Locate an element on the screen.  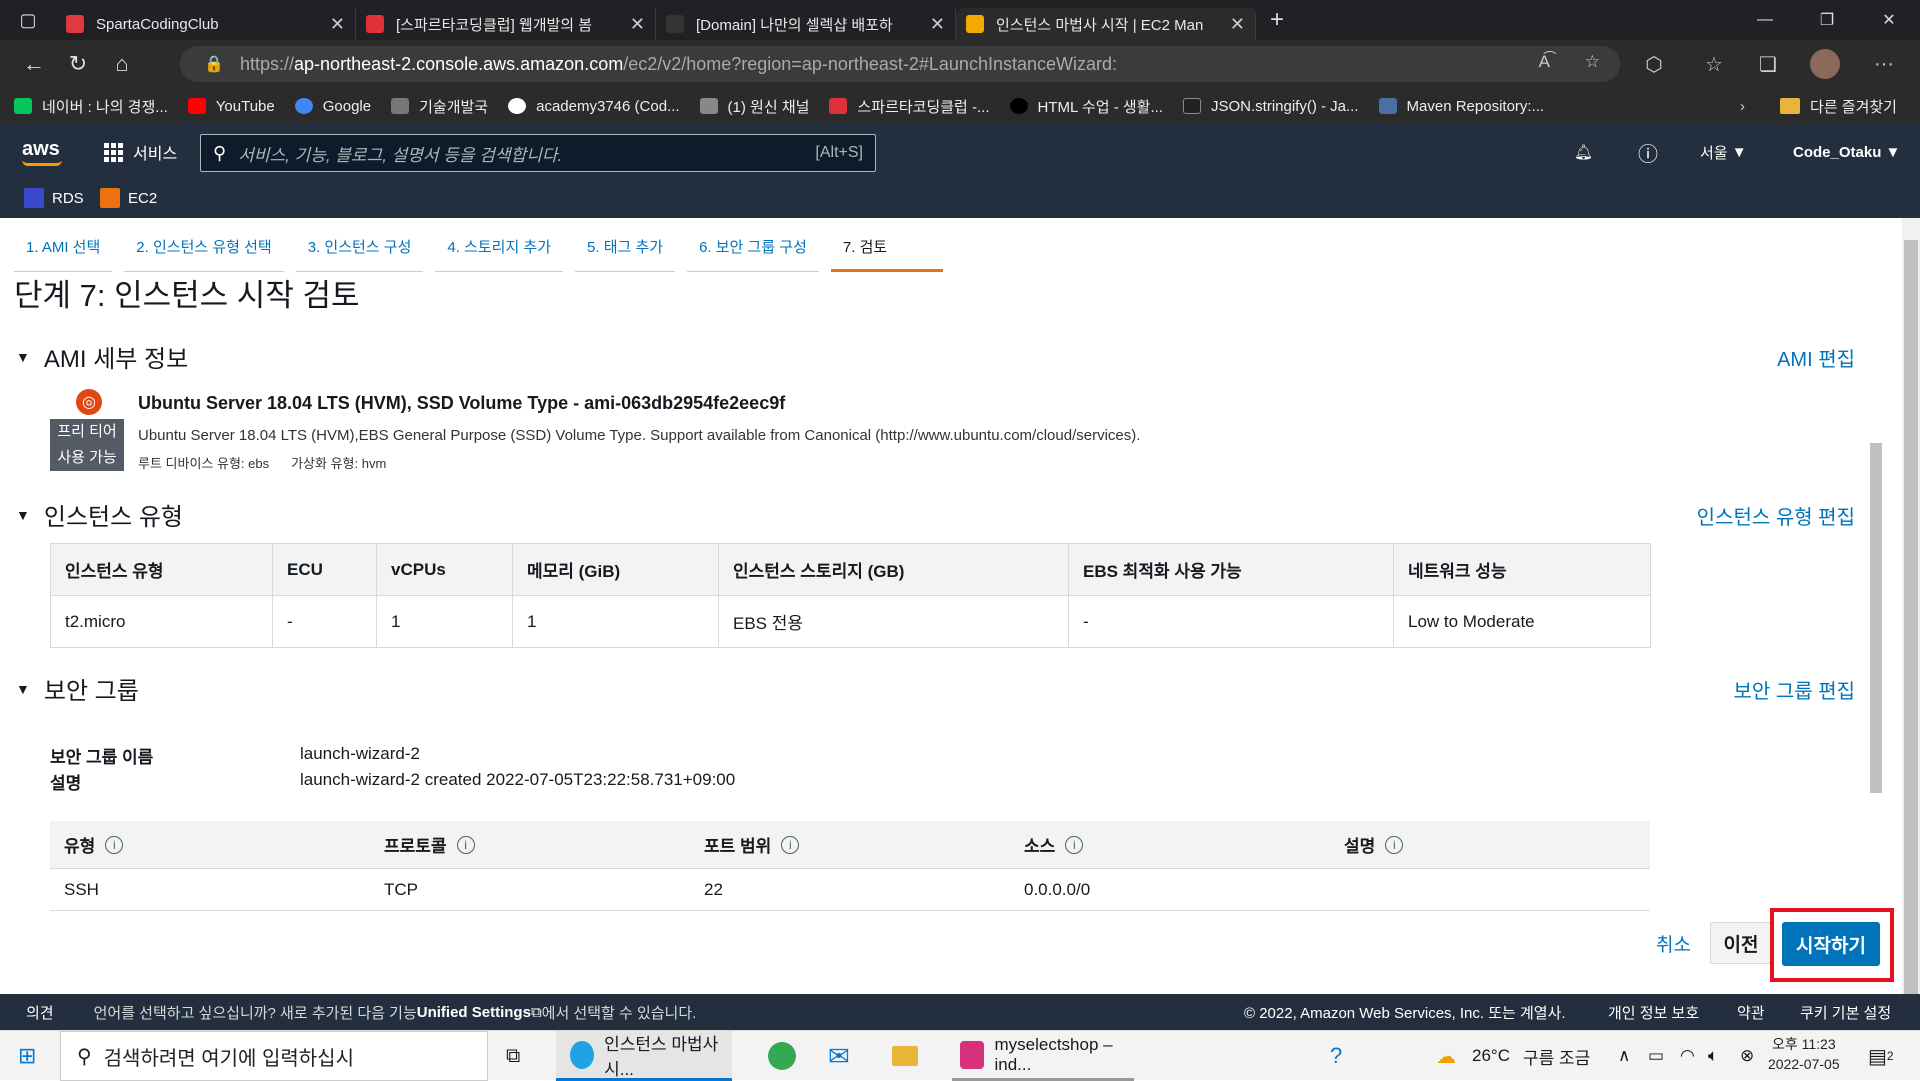
table-cell: SSH is located at coordinates (81, 889).